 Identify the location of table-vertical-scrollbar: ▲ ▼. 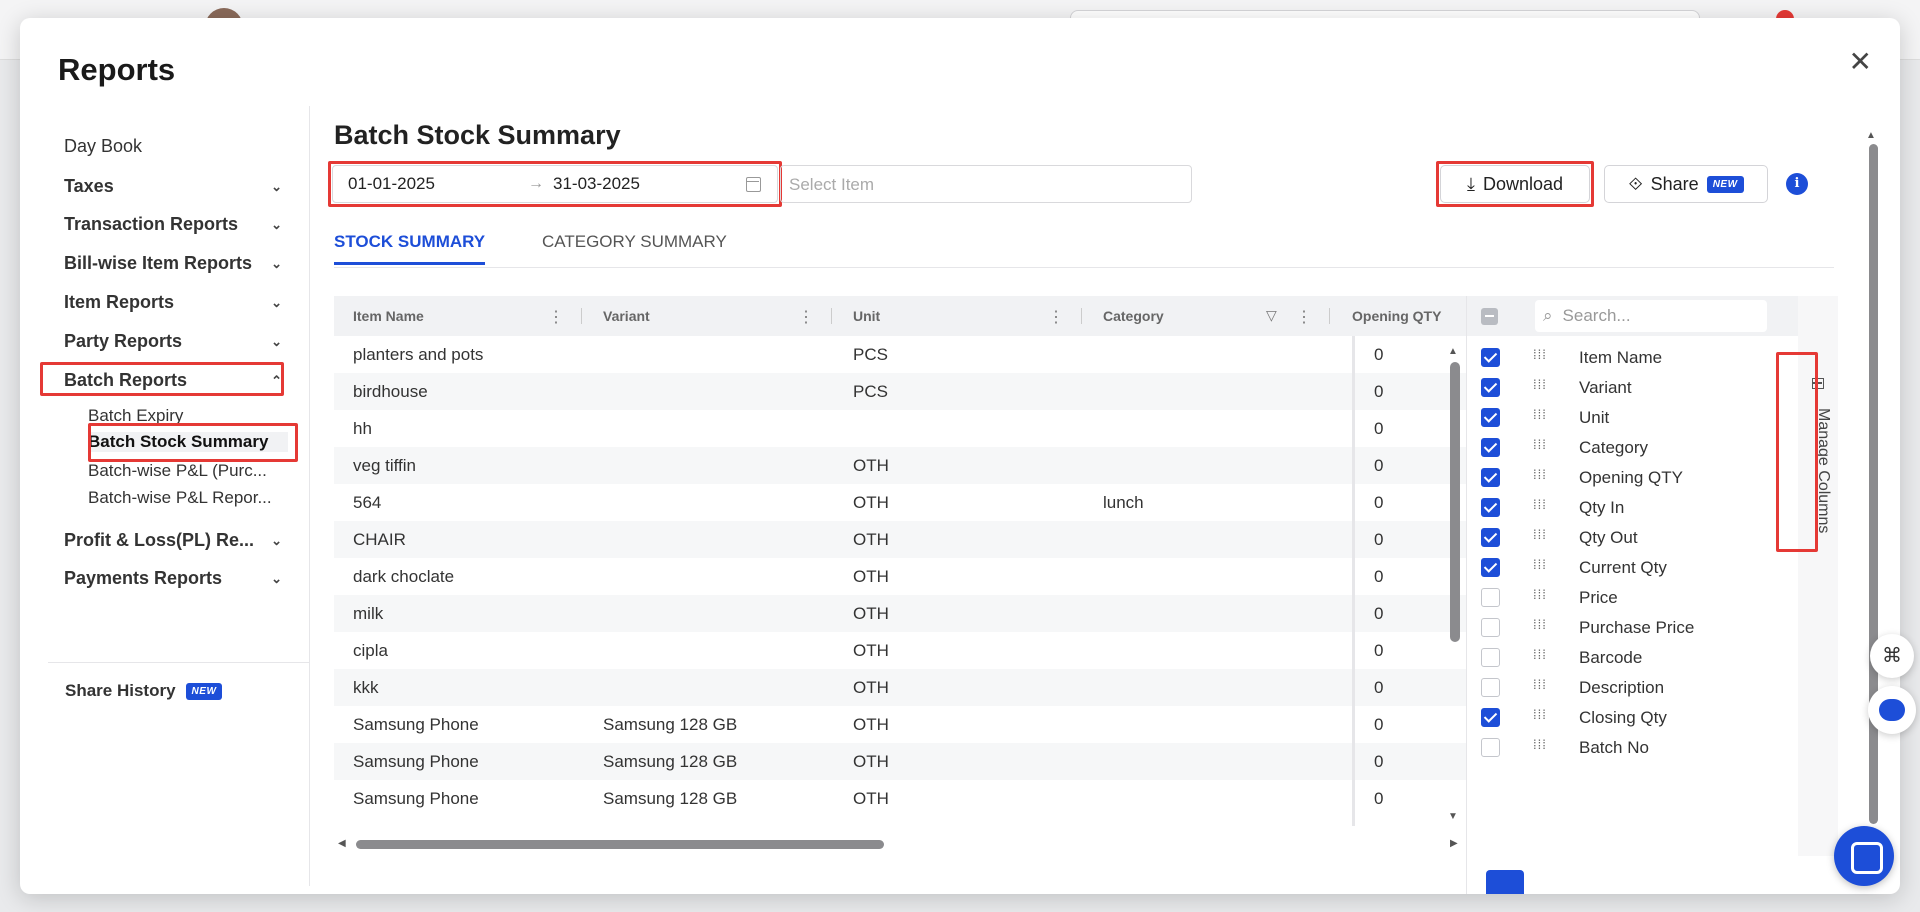
(1454, 584).